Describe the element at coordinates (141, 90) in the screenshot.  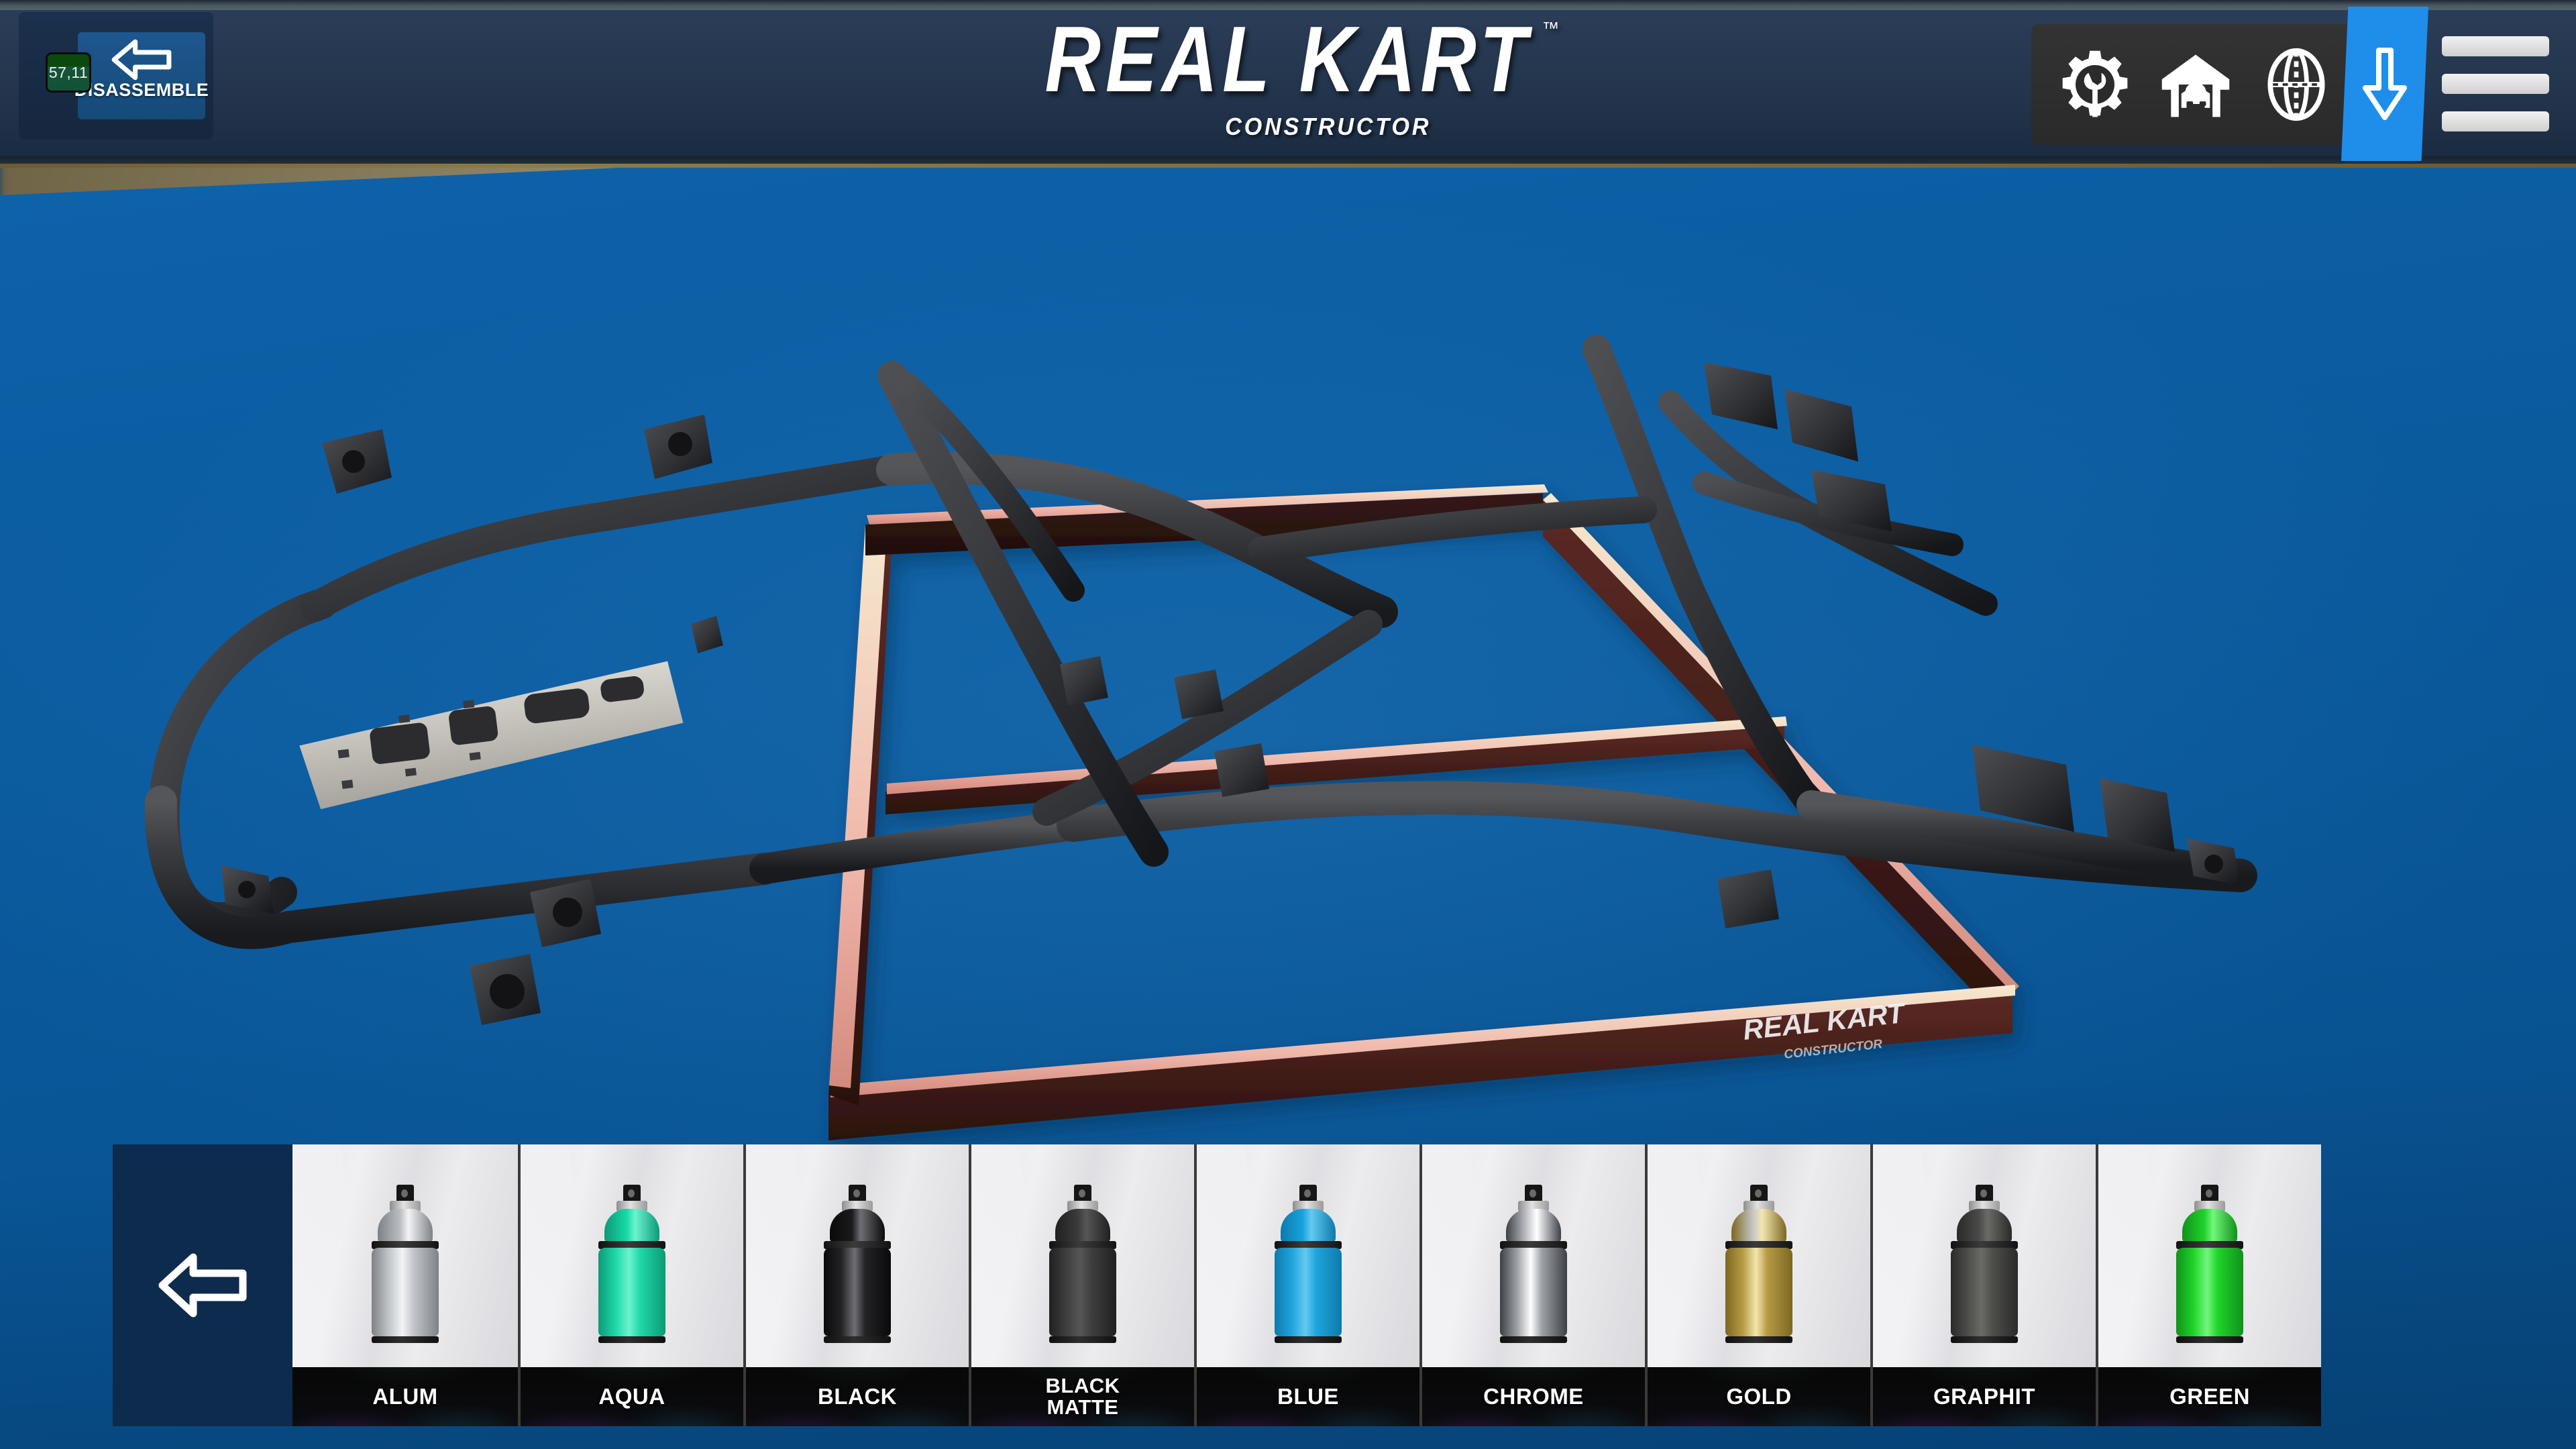
I see `disassemble-label: DISASSEMBLE` at that location.